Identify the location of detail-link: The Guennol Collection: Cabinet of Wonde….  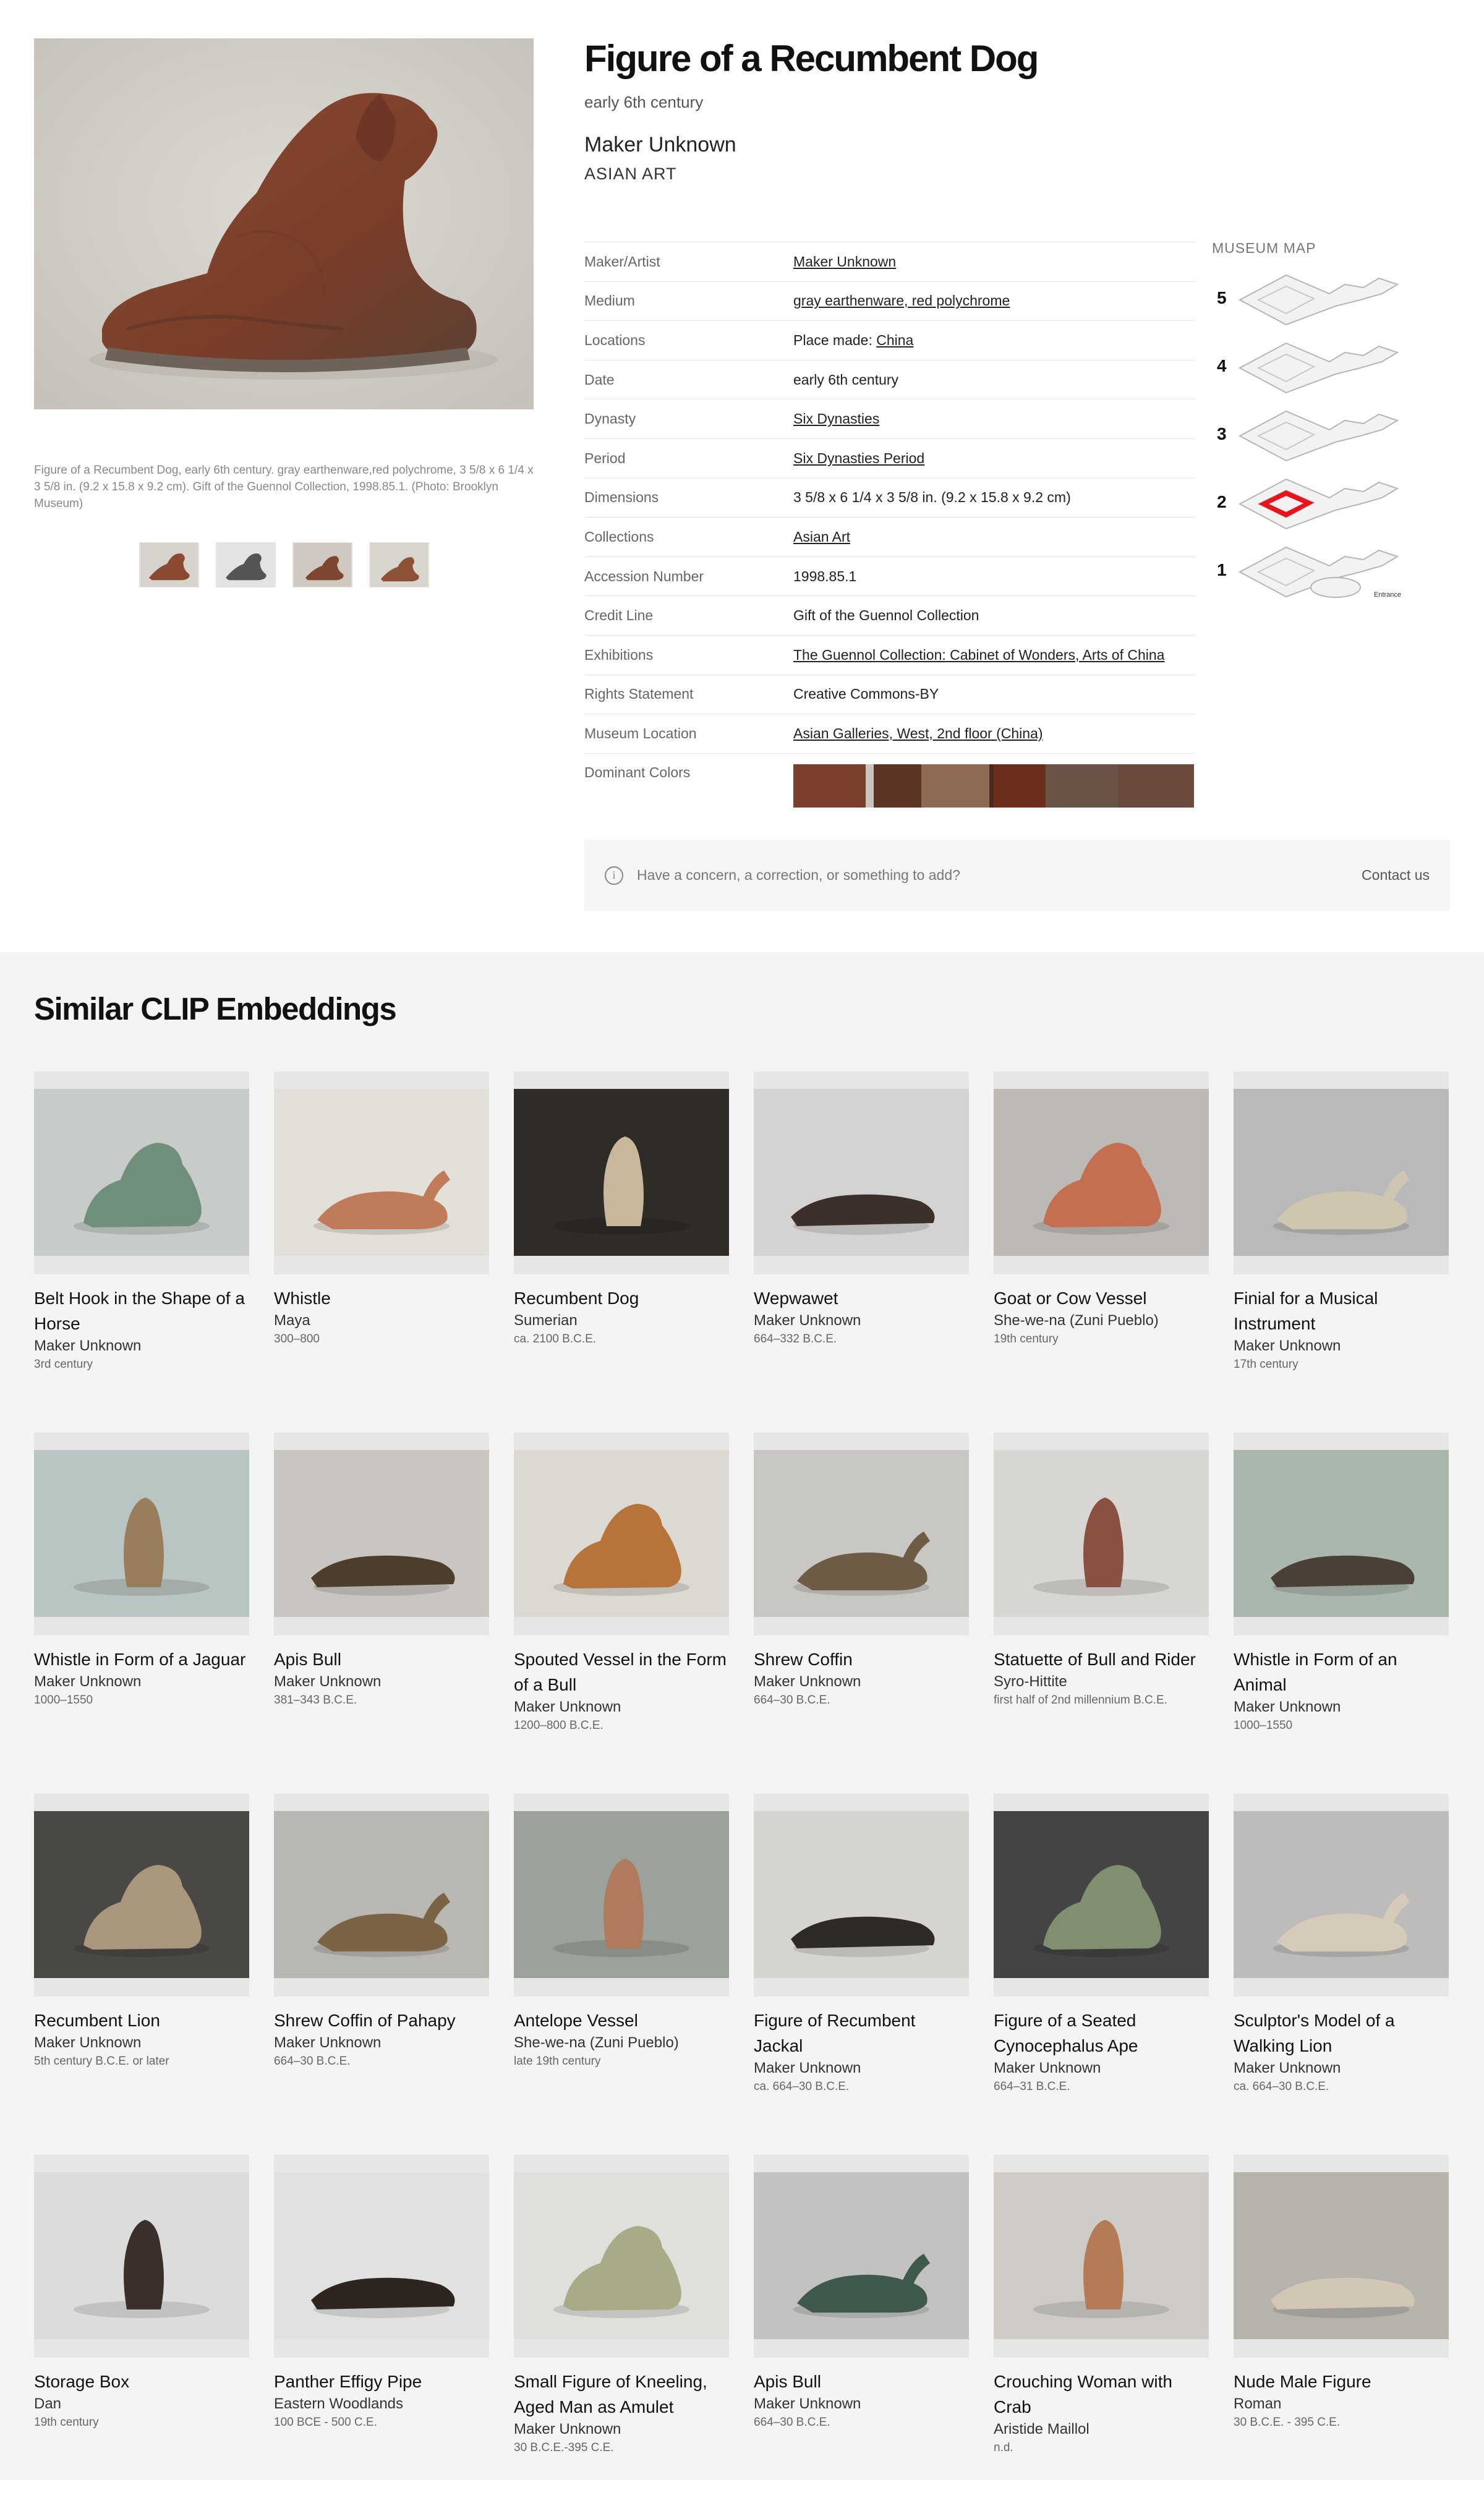
(978, 655).